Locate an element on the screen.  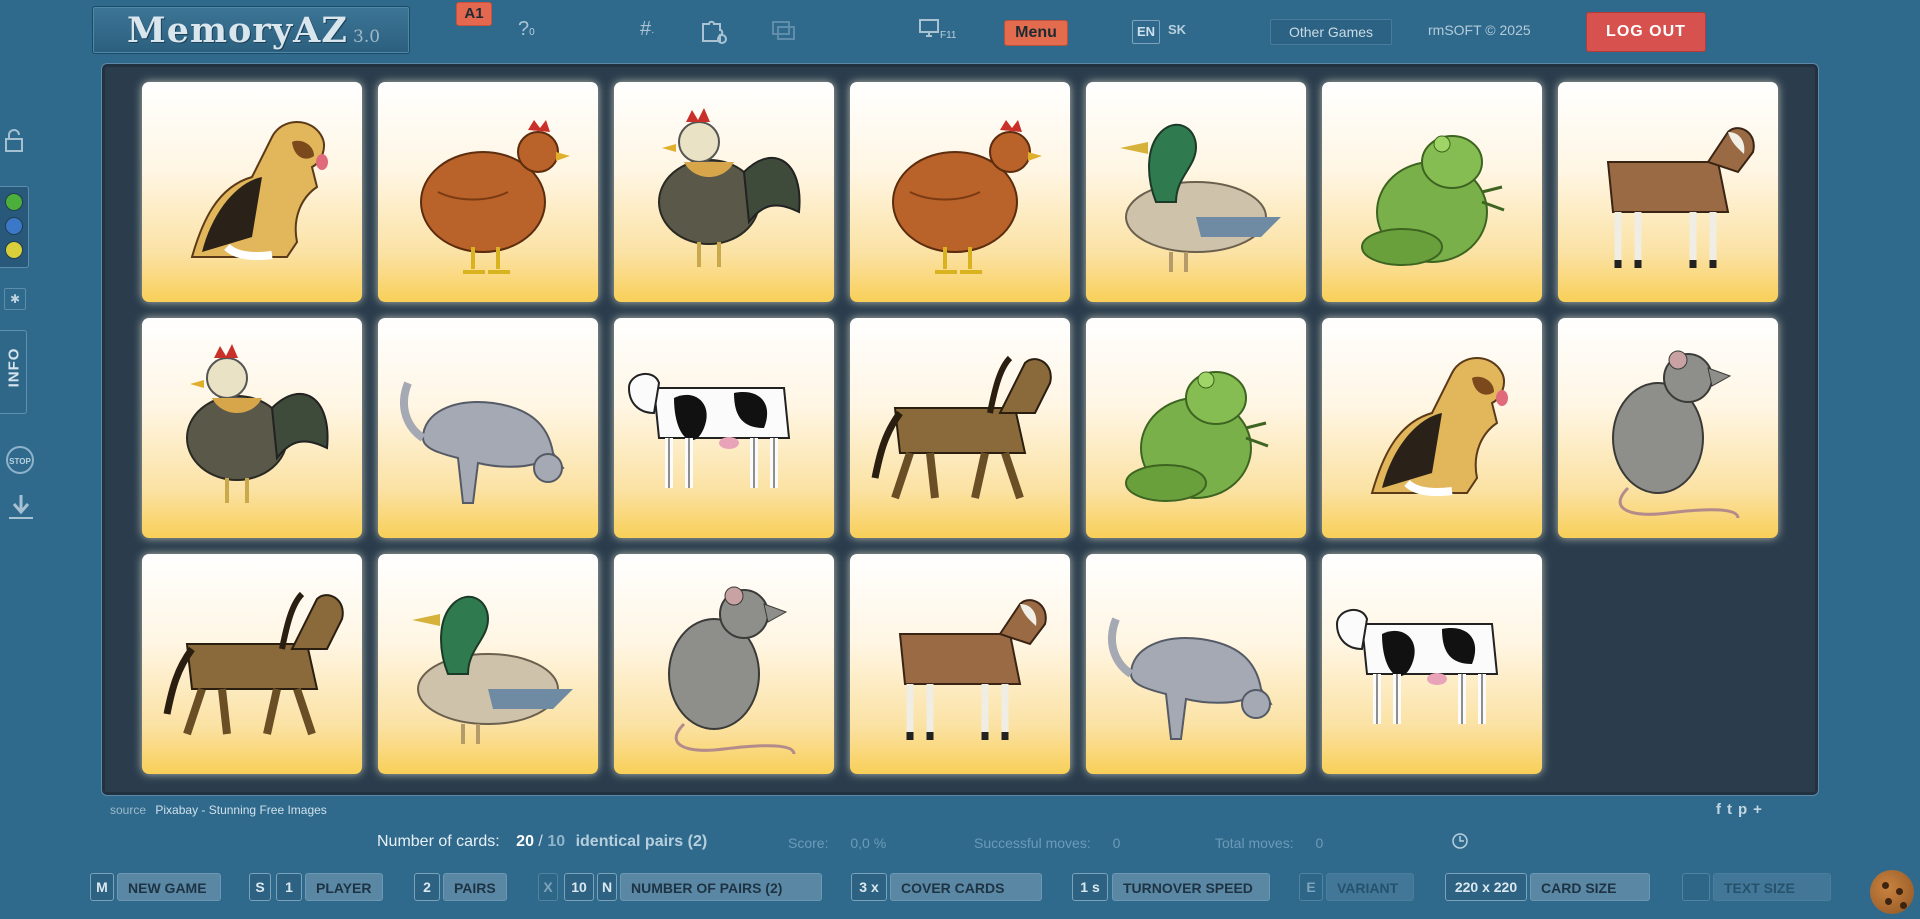
pairs-count: 10 is located at coordinates (556, 841).